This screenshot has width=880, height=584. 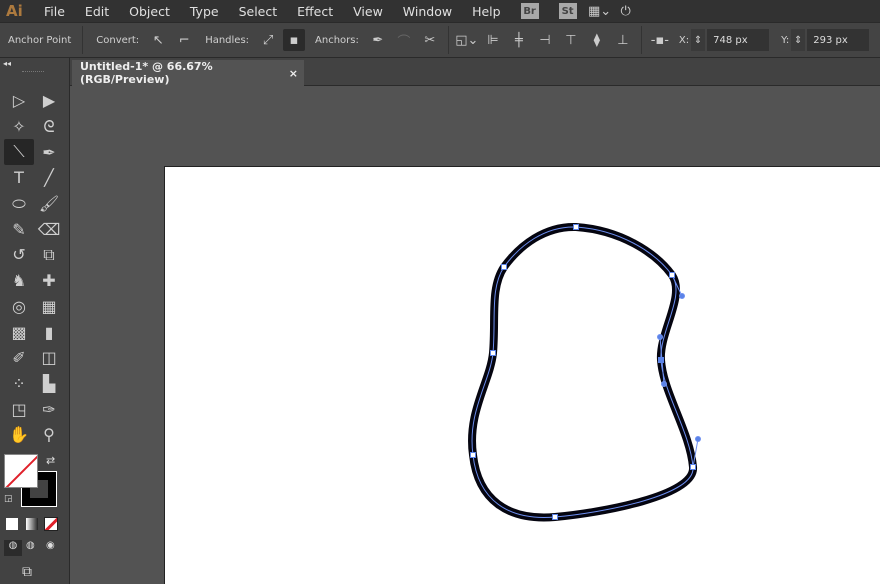 What do you see at coordinates (19, 229) in the screenshot?
I see `blob-brush-tool: ✎` at bounding box center [19, 229].